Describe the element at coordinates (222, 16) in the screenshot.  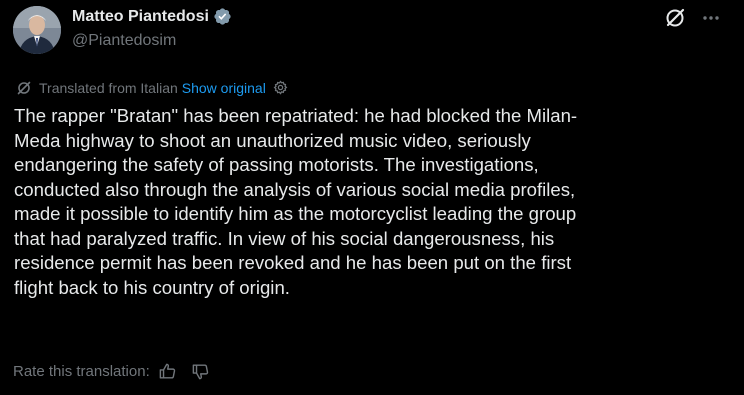
I see `verified-badge-icon` at that location.